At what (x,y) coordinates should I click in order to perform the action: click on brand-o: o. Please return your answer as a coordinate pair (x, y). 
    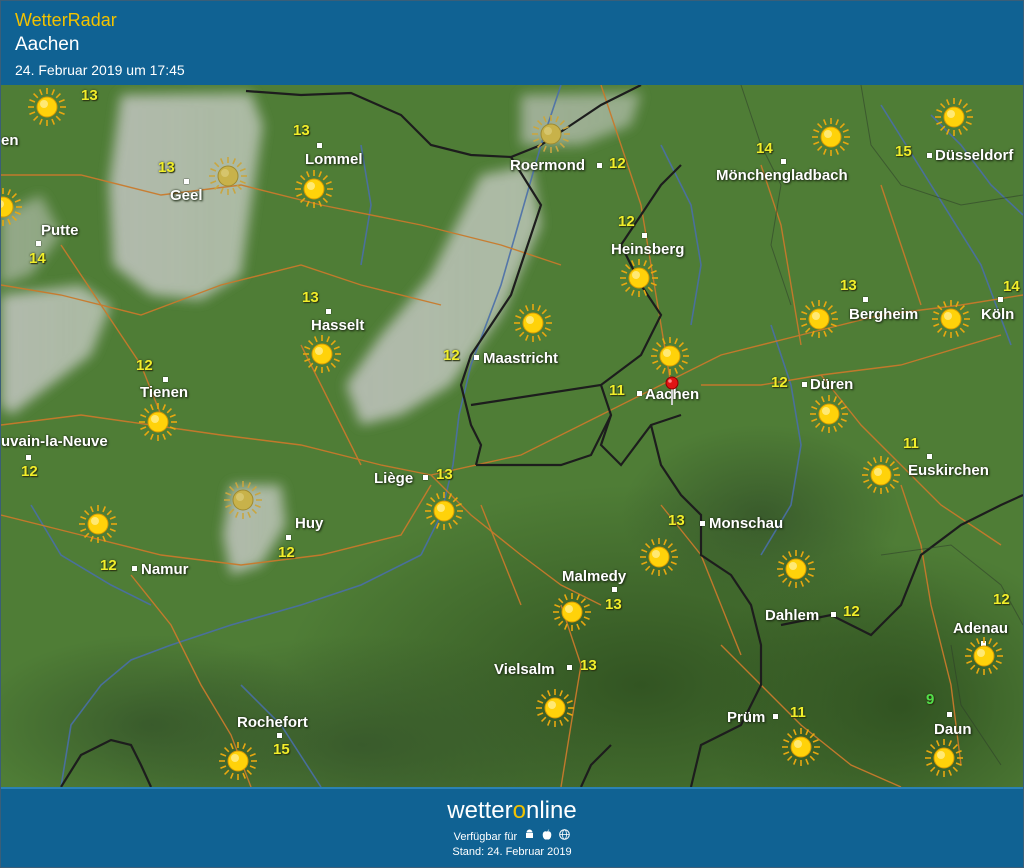
    Looking at the image, I should click on (519, 810).